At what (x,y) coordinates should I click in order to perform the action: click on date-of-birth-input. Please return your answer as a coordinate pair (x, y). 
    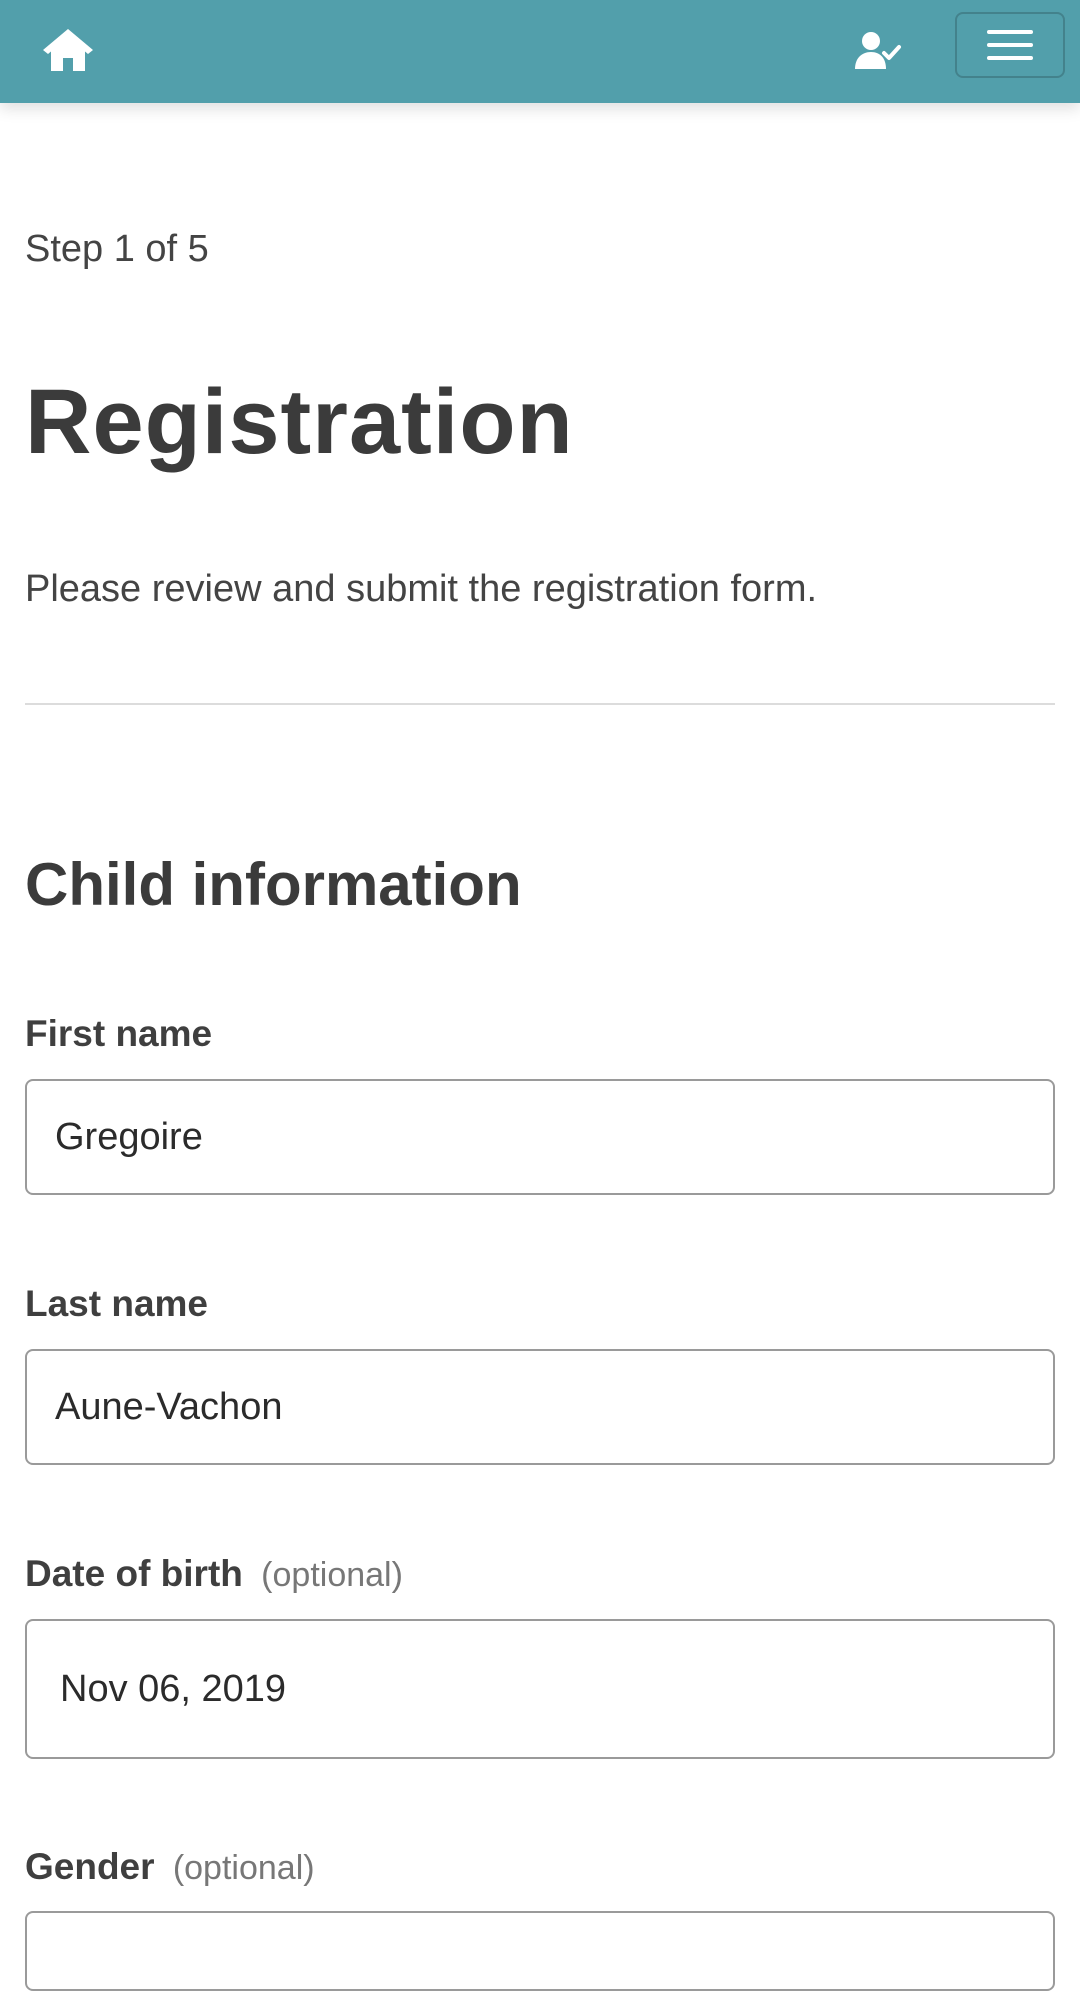
    Looking at the image, I should click on (540, 1689).